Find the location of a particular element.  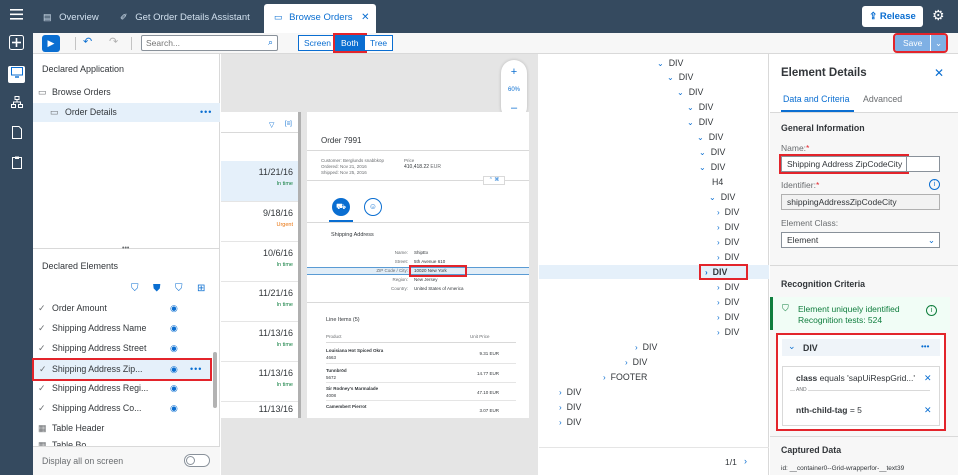

clipboard-icon is located at coordinates (16, 164).